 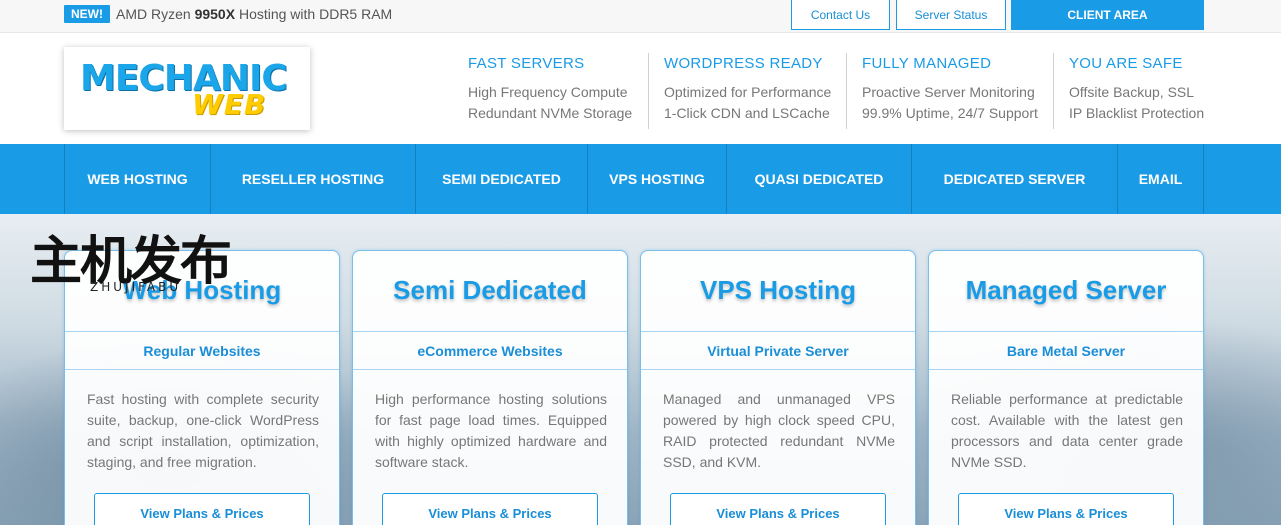 What do you see at coordinates (548, 92) in the screenshot?
I see `feature-line: High Frequency Compute` at bounding box center [548, 92].